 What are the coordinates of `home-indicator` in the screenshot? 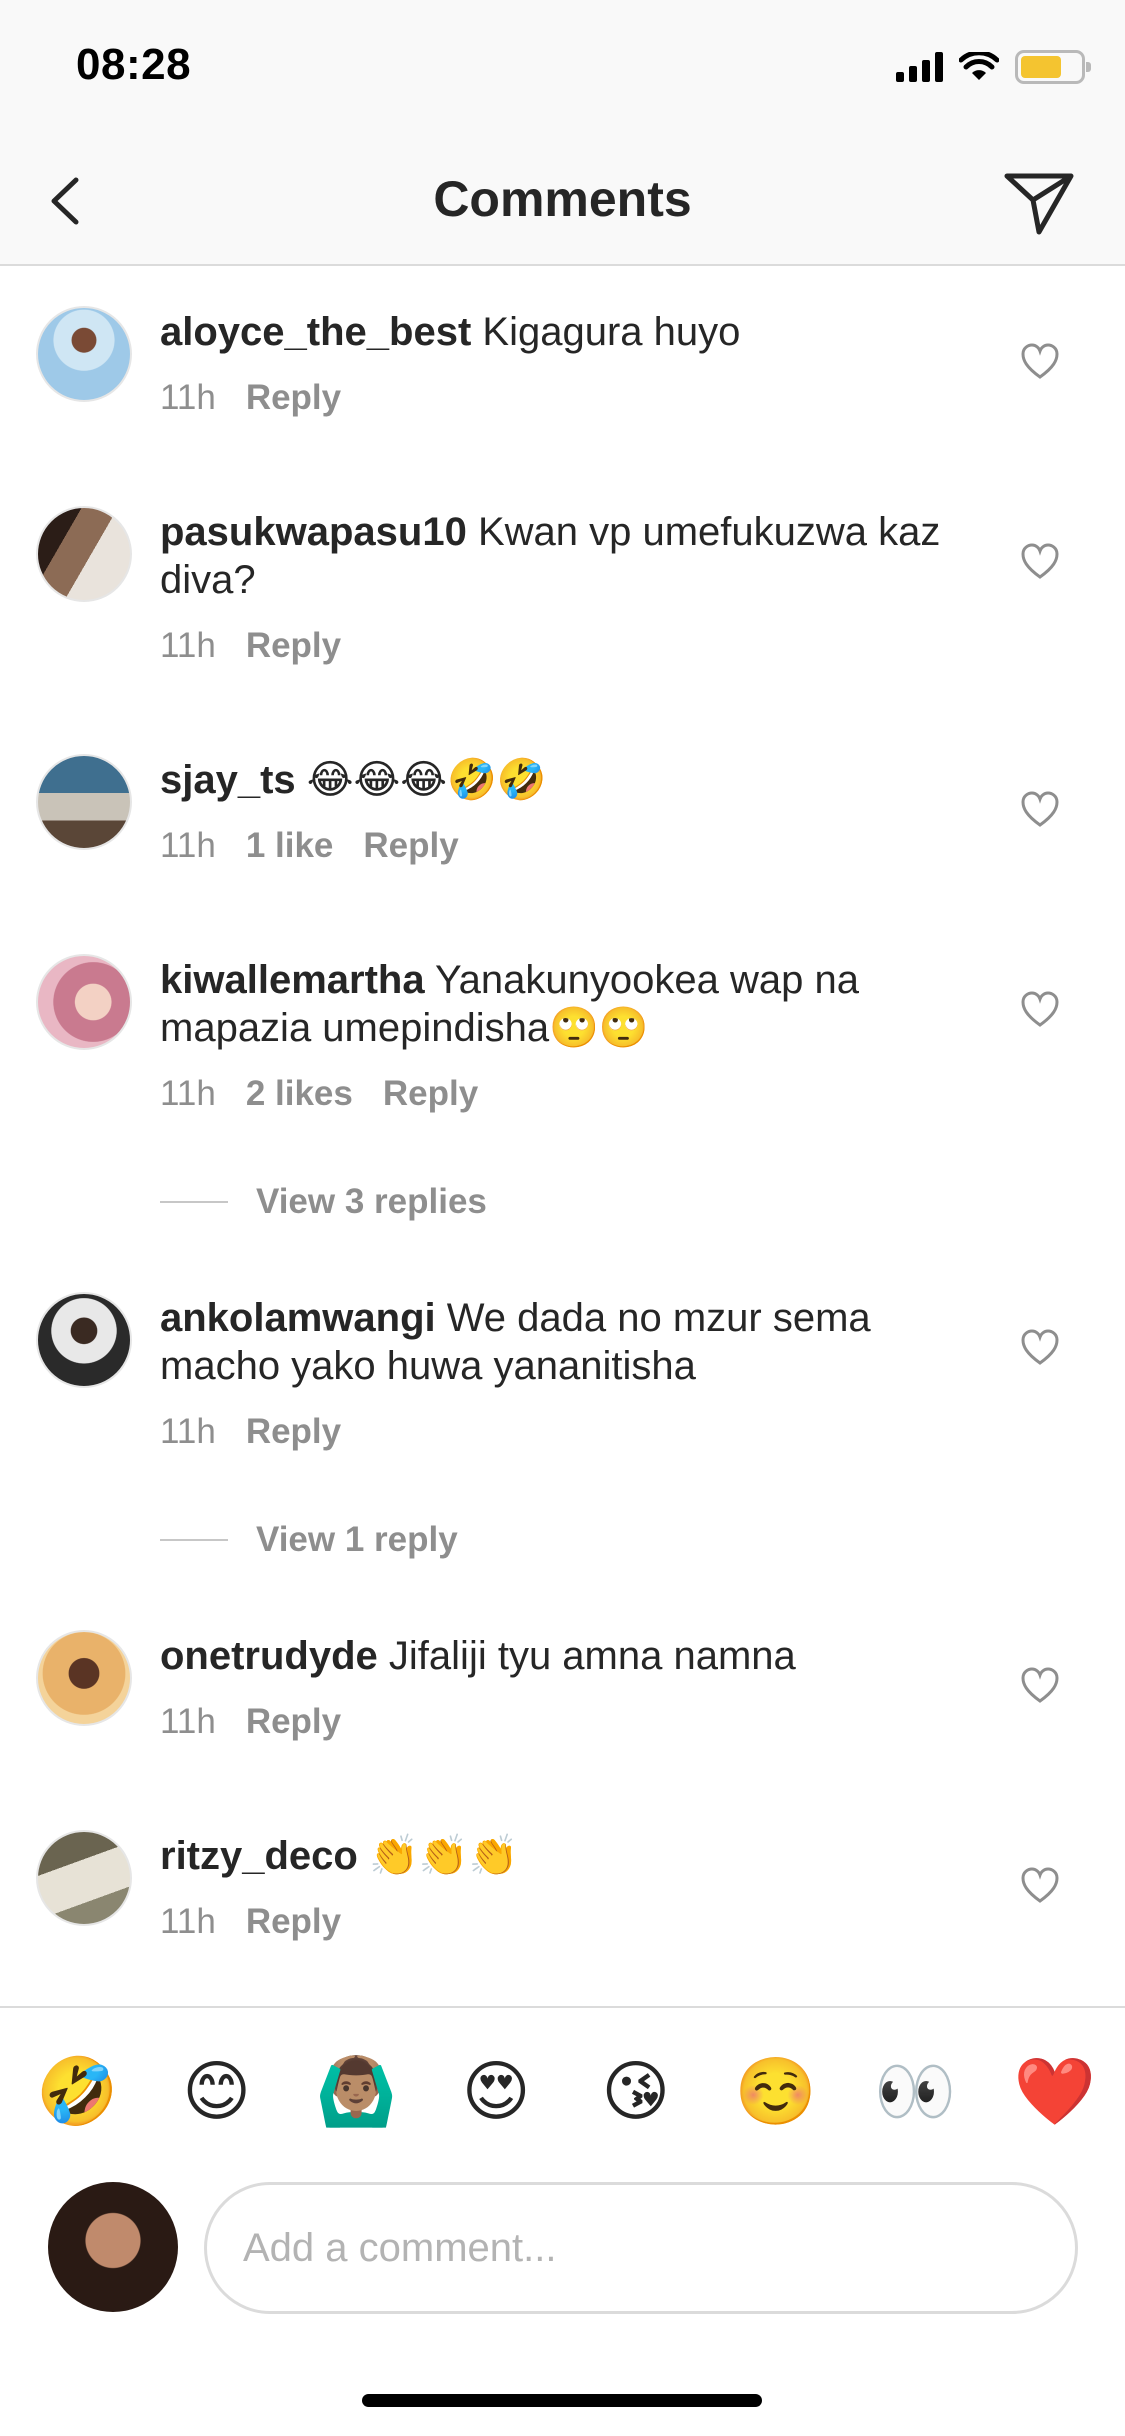 It's located at (562, 2400).